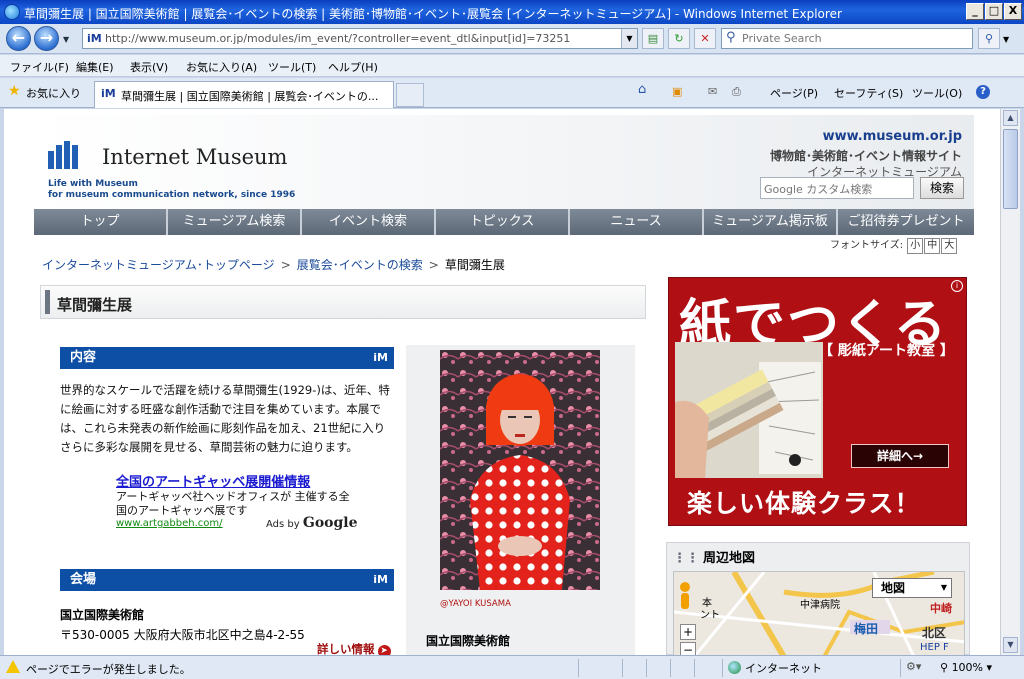 This screenshot has width=1024, height=679. Describe the element at coordinates (353, 67) in the screenshot. I see `menu-help: ヘルプ(H)` at that location.